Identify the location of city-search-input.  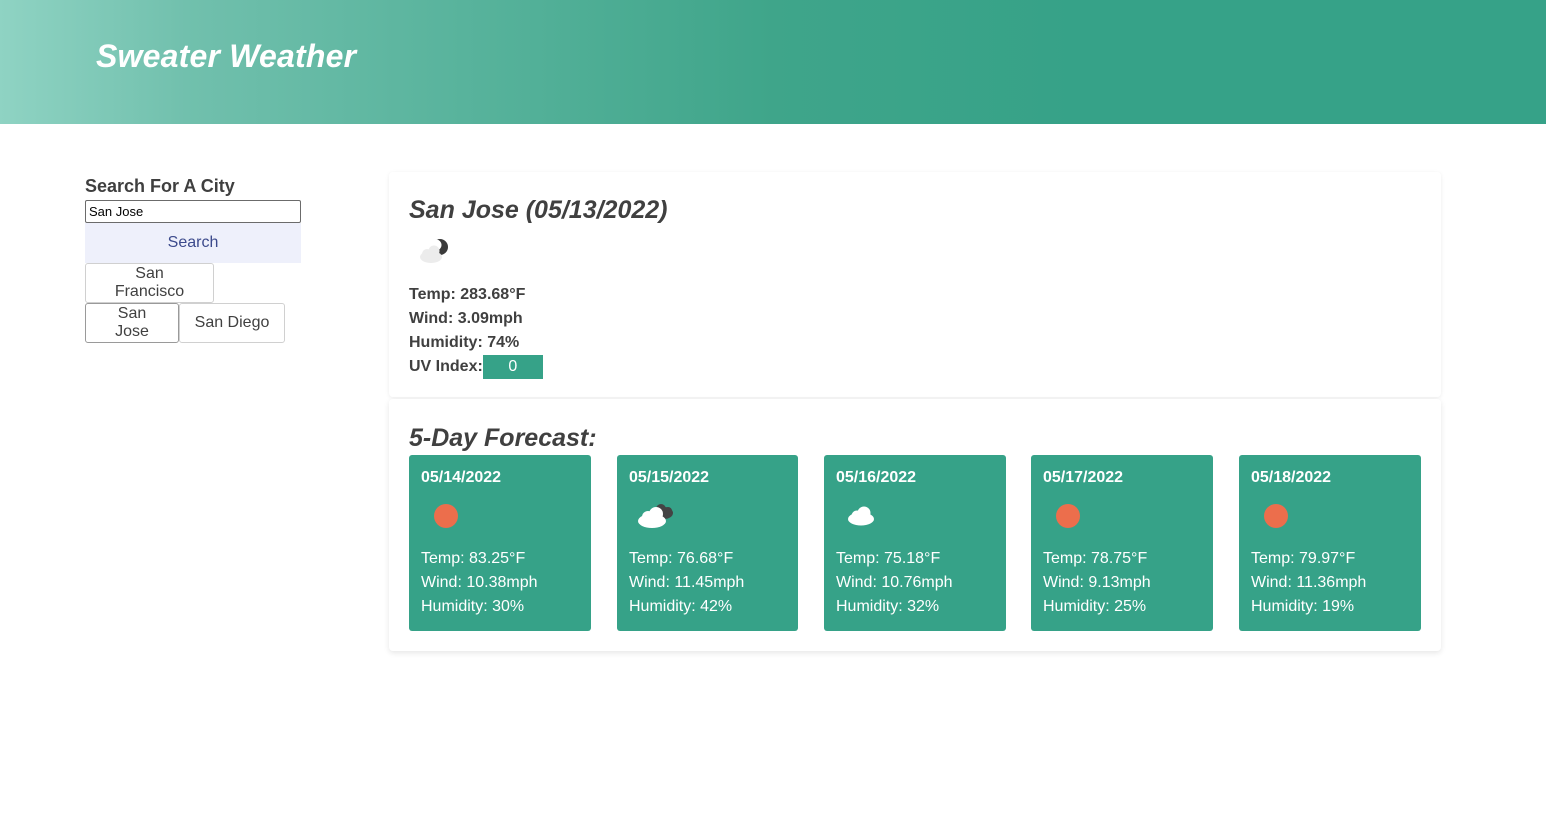
(193, 211).